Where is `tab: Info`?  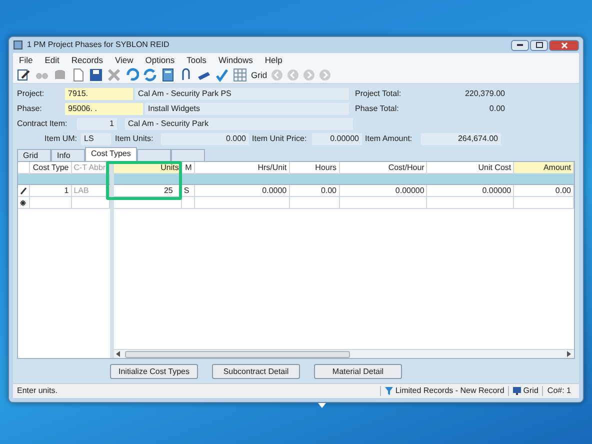
tab: Info is located at coordinates (68, 155).